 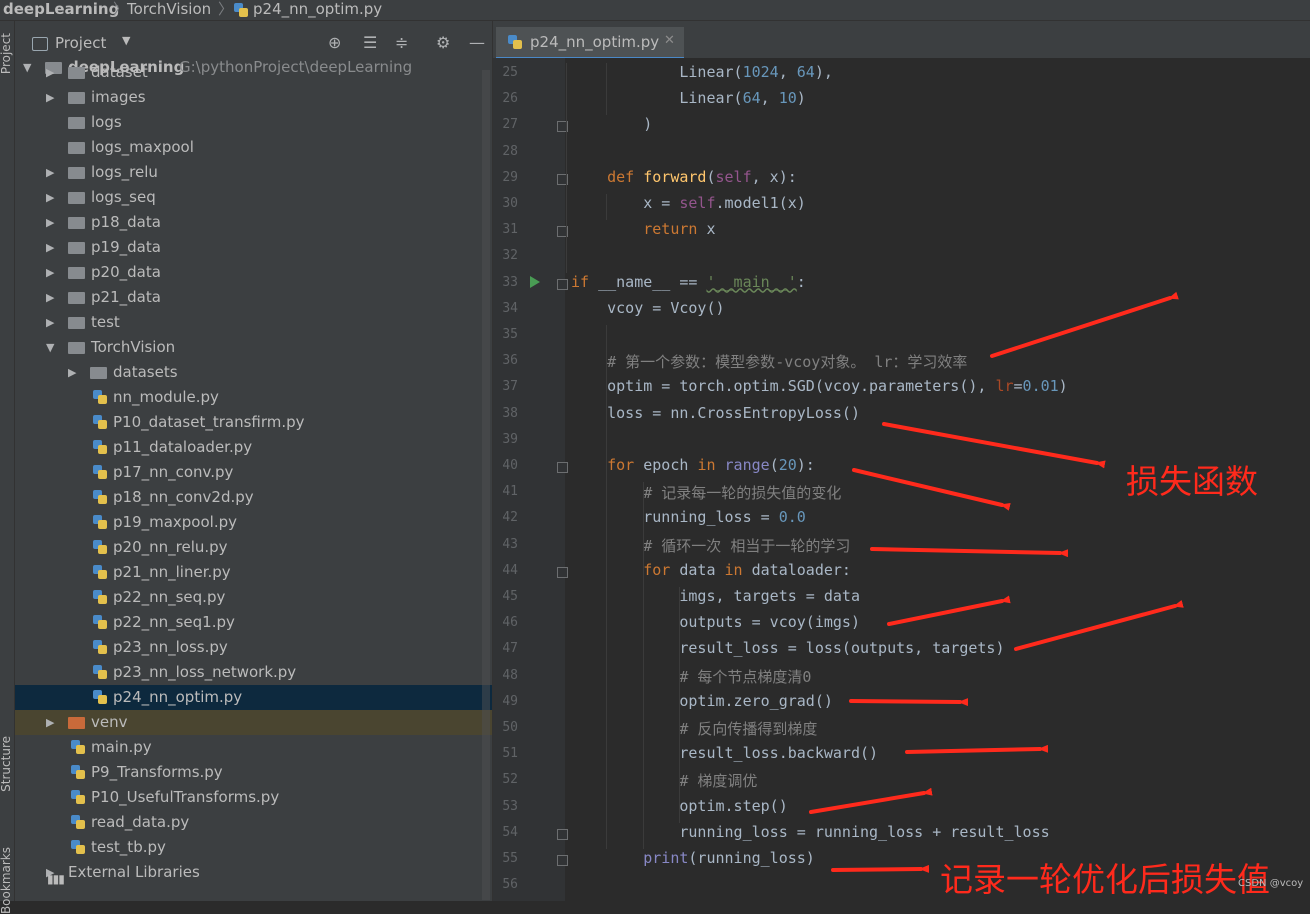 I want to click on watermark: CSDN @vcoy, so click(x=1271, y=883).